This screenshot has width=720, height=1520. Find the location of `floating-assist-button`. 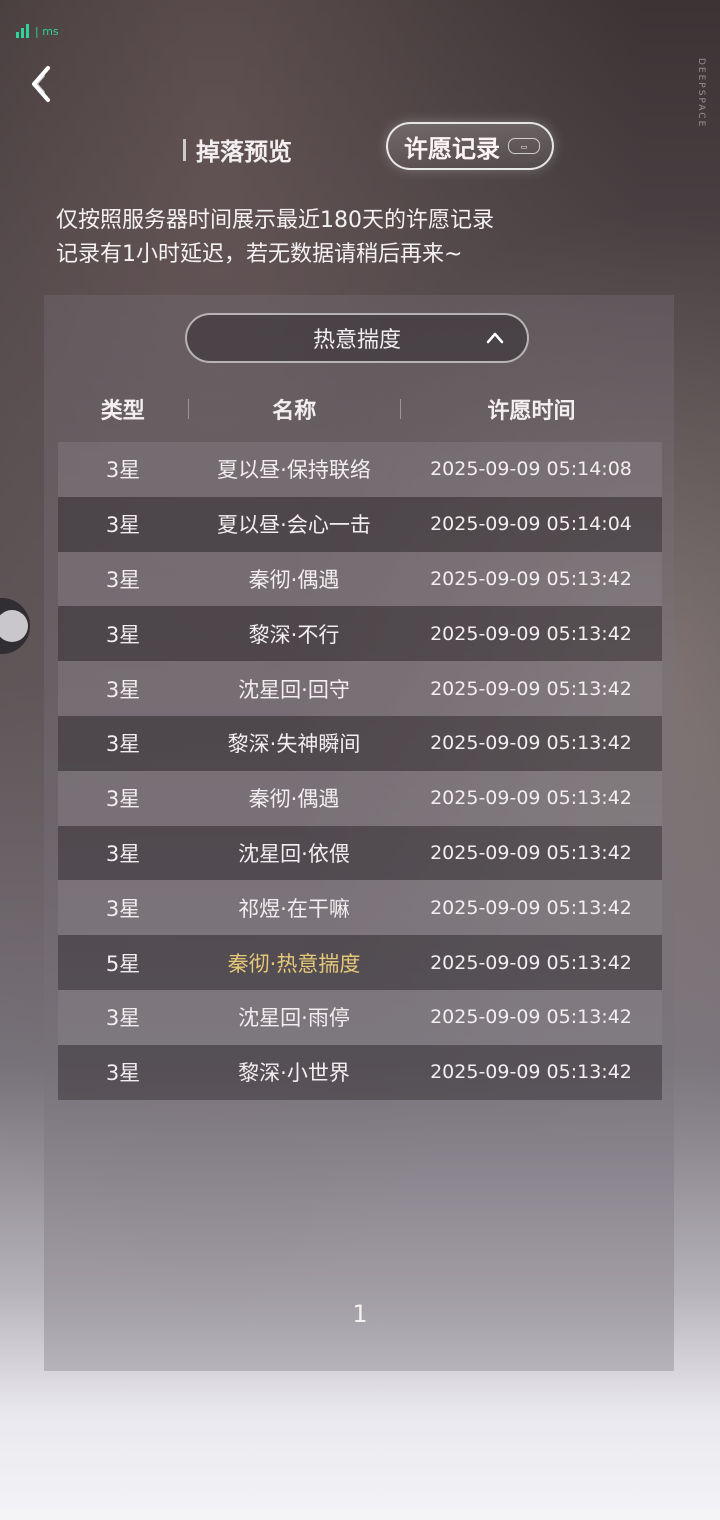

floating-assist-button is located at coordinates (15, 626).